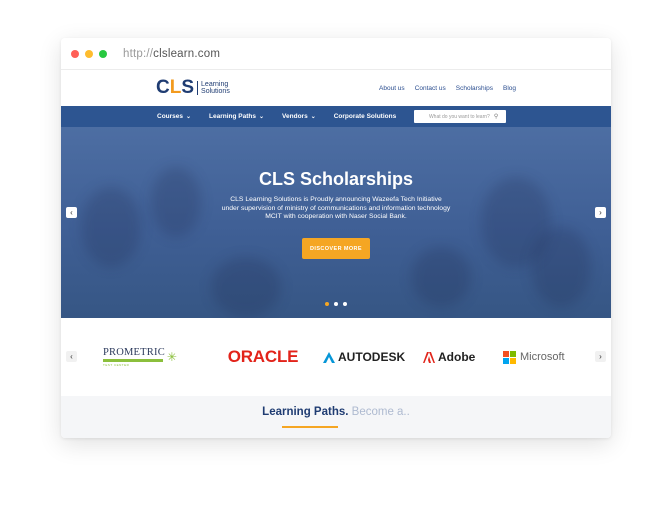 The height and width of the screenshot is (521, 672). Describe the element at coordinates (213, 88) in the screenshot. I see `logo-subtitle: Learning Solutions` at that location.